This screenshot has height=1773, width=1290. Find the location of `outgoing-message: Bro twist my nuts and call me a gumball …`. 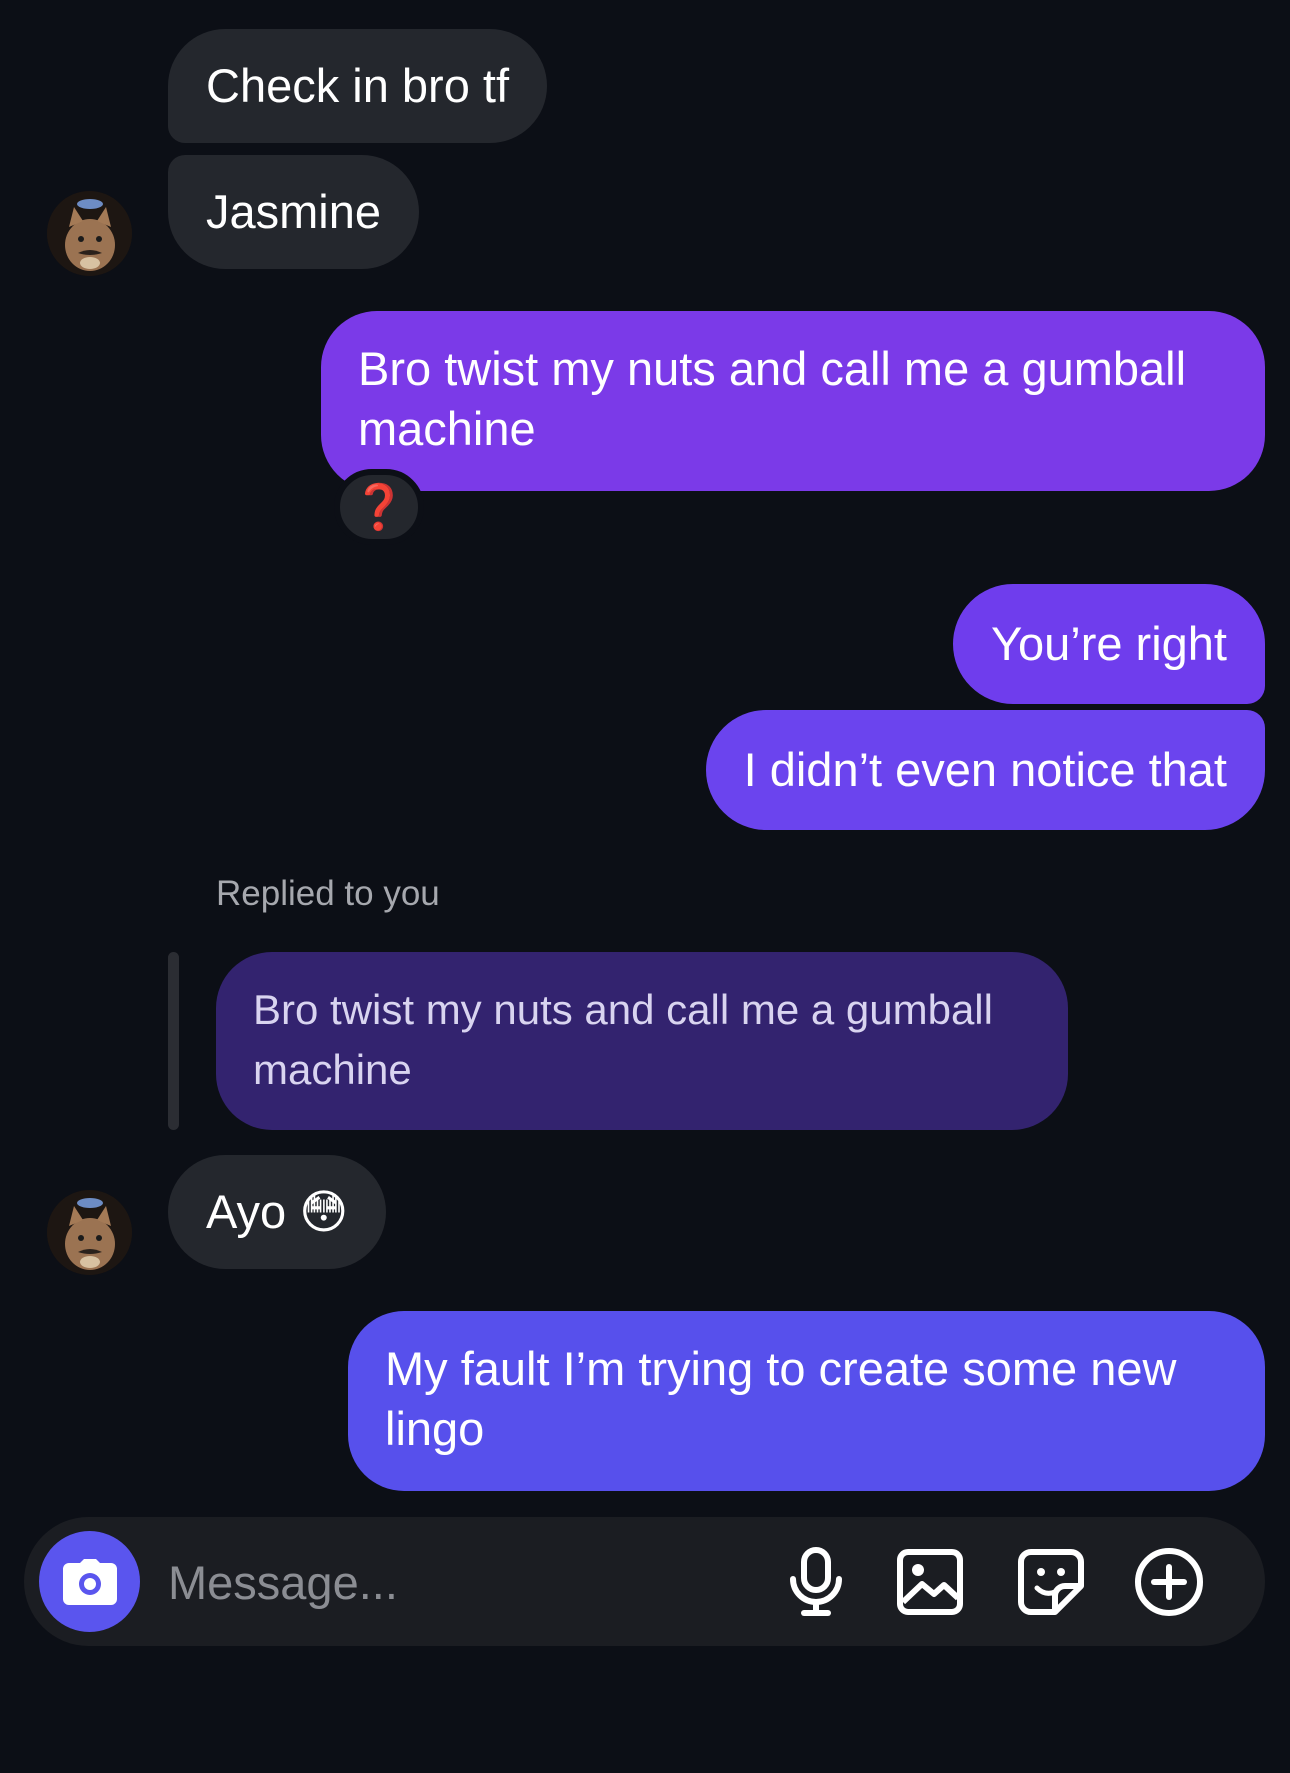

outgoing-message: Bro twist my nuts and call me a gumball … is located at coordinates (793, 401).